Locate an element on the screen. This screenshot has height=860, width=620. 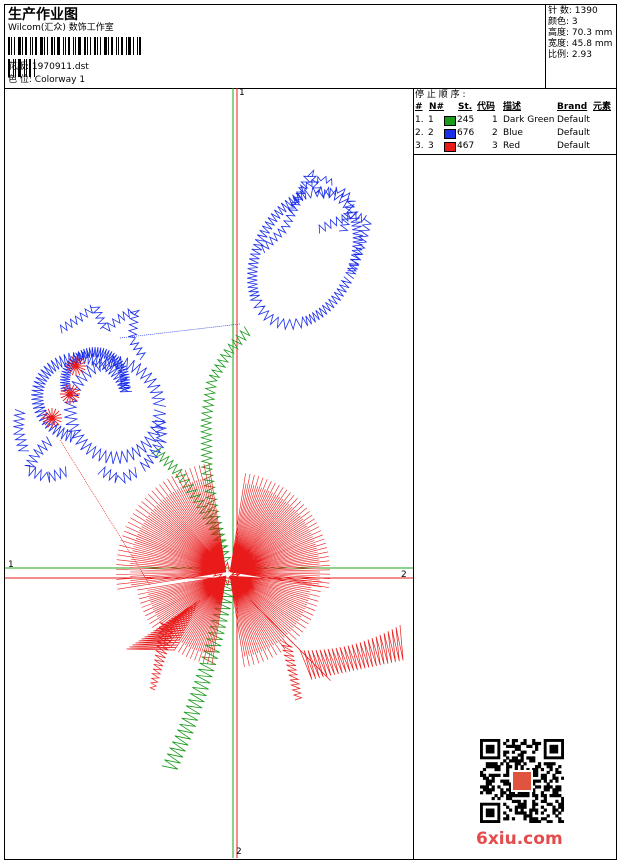
design-row: 花版: 1970911.dst is located at coordinates (48, 67).